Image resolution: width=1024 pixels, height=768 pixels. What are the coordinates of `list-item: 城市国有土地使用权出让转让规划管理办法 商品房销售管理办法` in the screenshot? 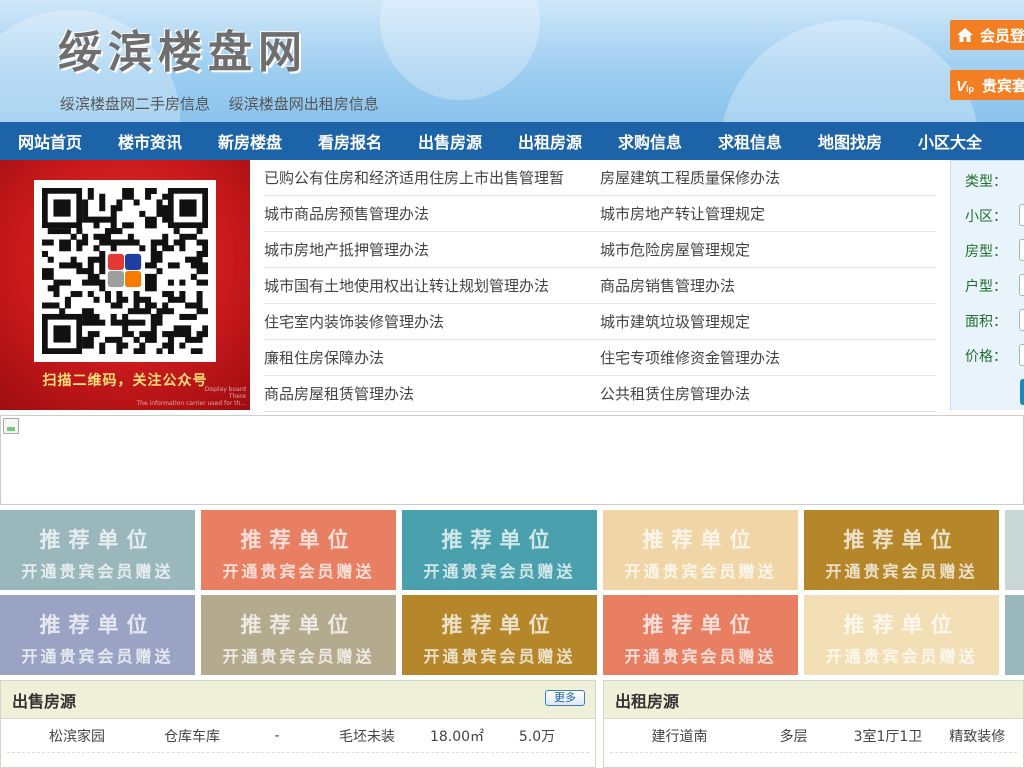 It's located at (600, 286).